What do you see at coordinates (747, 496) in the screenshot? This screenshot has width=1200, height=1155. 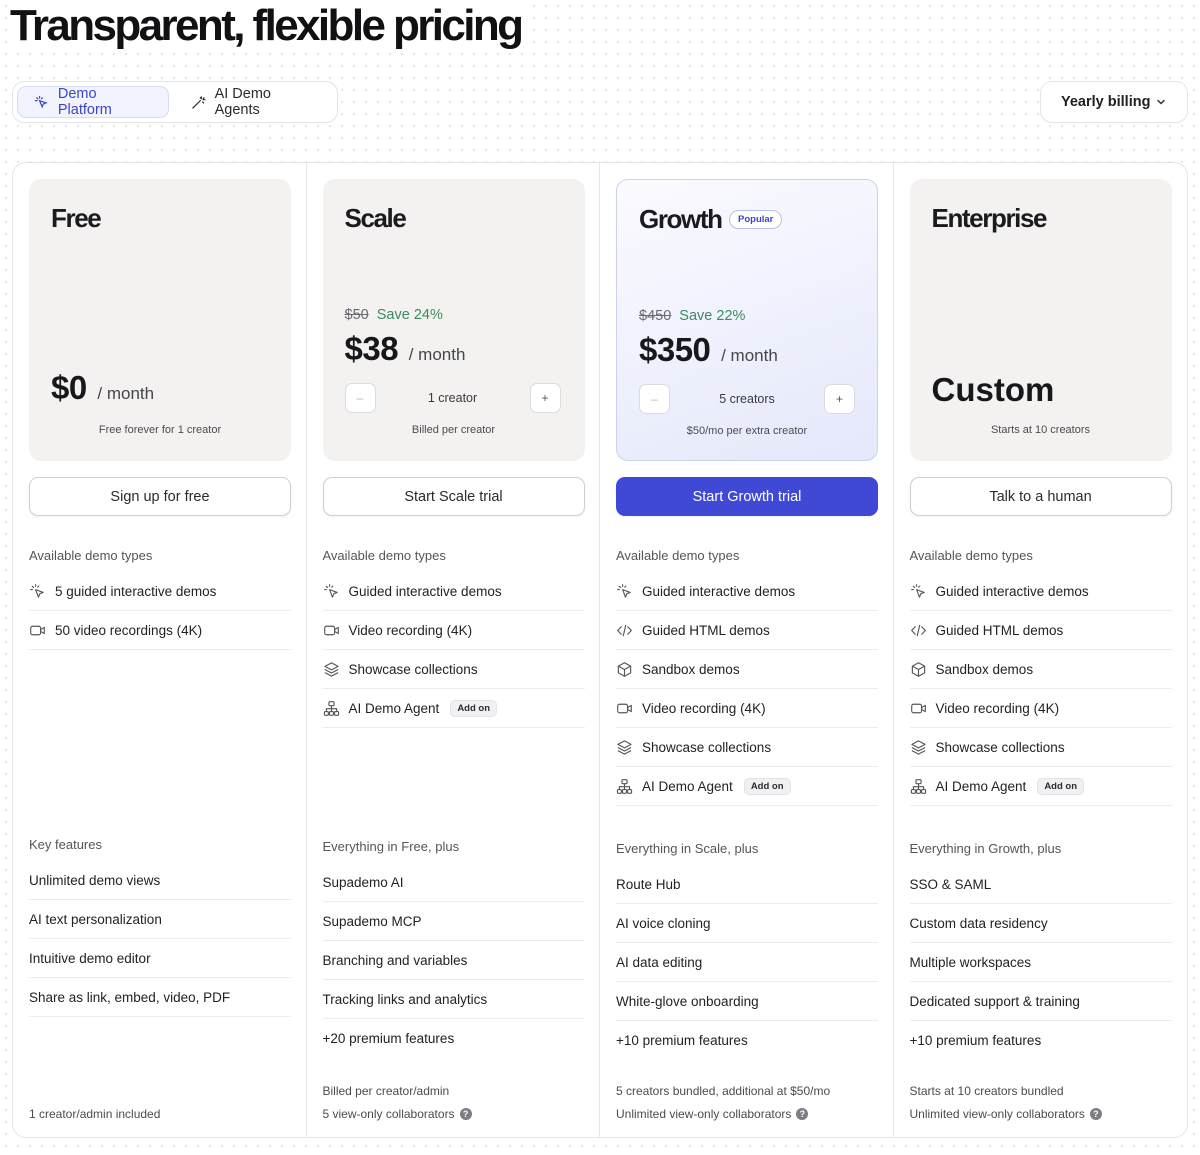 I see `start-growth-trial-button: Start Growth trial` at bounding box center [747, 496].